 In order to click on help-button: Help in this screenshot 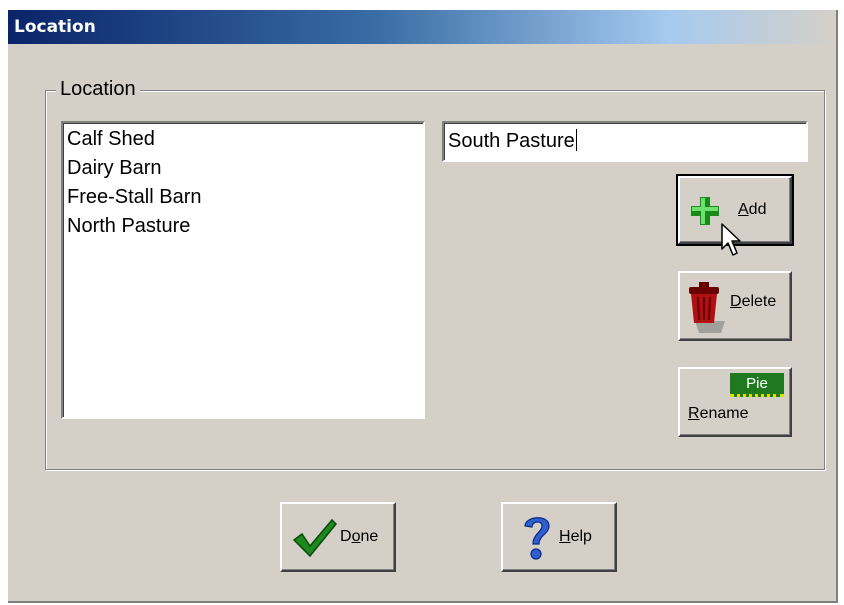, I will do `click(559, 537)`.